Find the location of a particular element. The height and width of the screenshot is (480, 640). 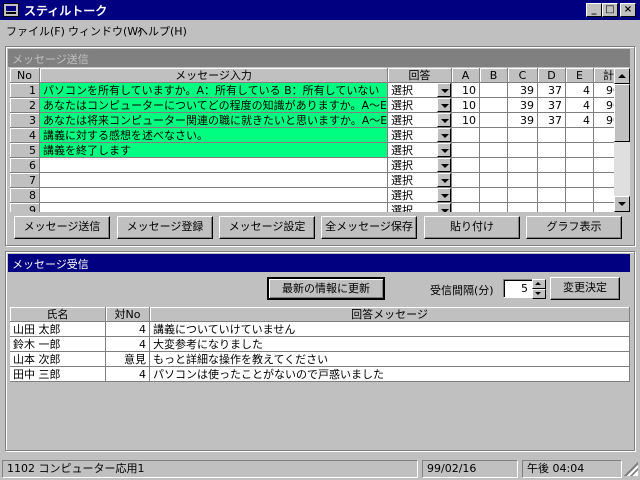

interval-spinner is located at coordinates (539, 289).